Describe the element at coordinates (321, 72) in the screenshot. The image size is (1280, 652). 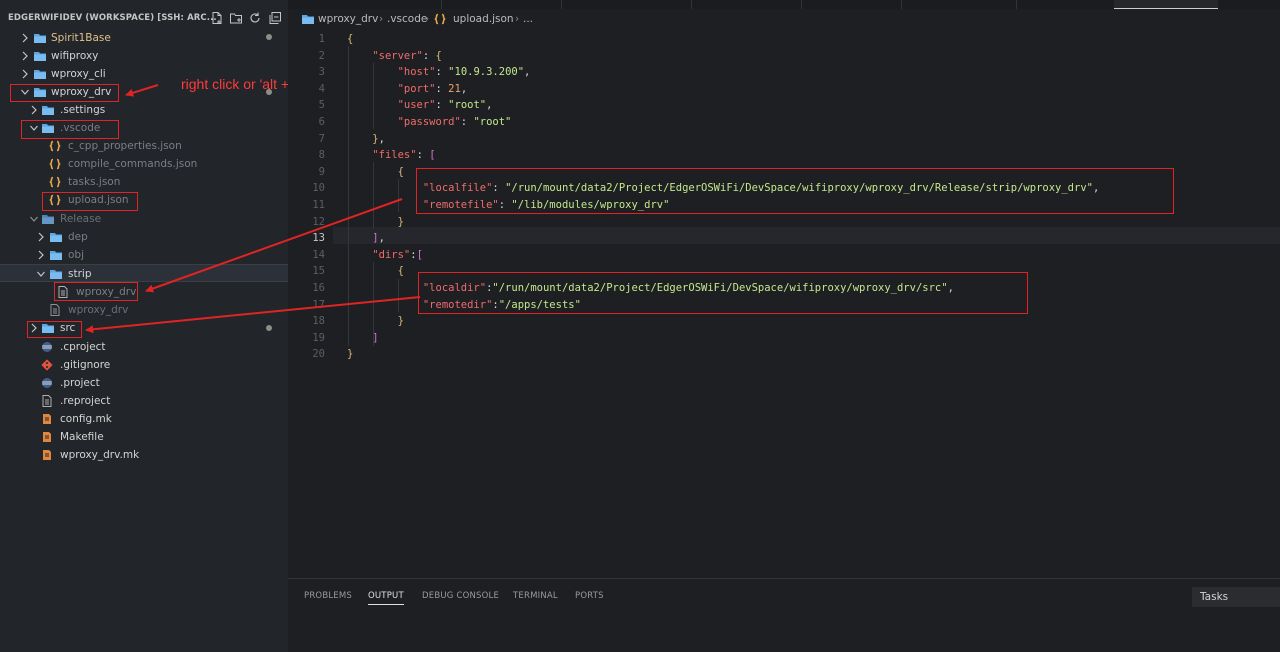
I see `line-number: 3` at that location.